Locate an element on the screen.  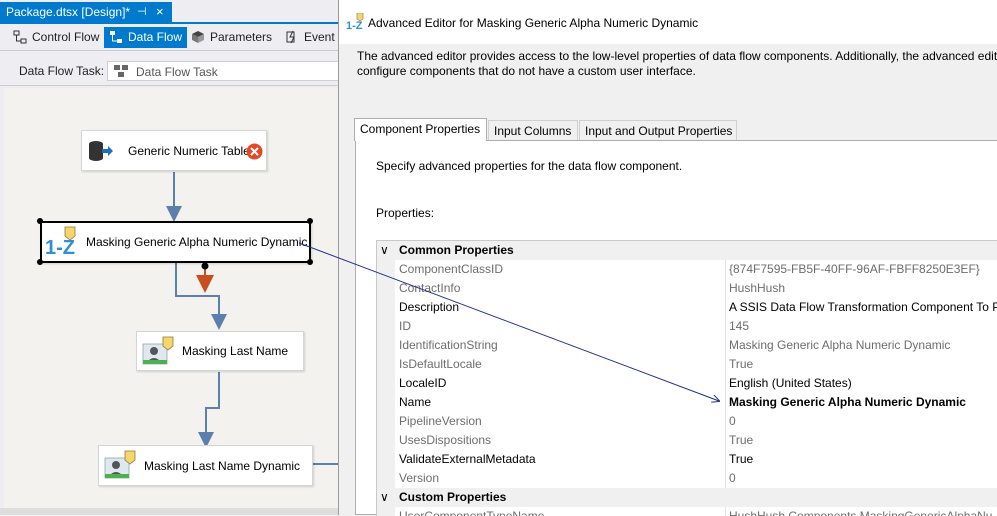
property-name: UsesDispositions is located at coordinates (445, 440).